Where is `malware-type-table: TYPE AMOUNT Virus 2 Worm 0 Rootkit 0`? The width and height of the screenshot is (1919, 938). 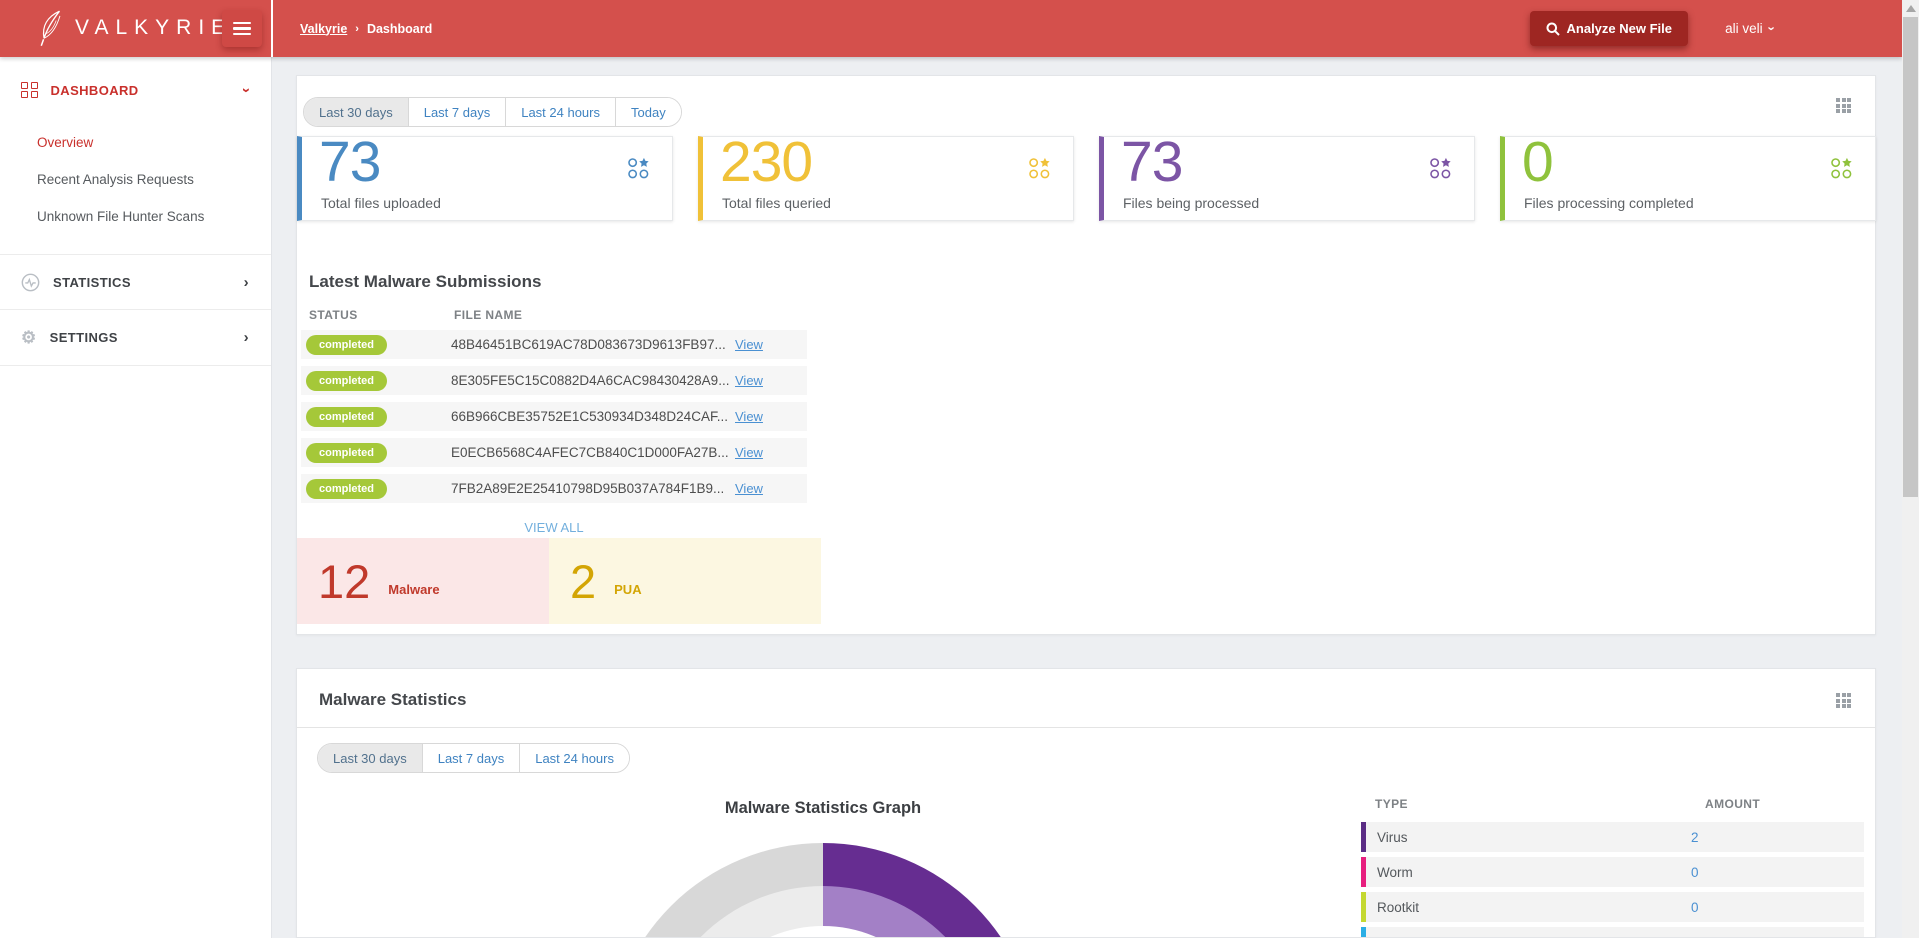 malware-type-table: TYPE AMOUNT Virus 2 Worm 0 Rootkit 0 is located at coordinates (1612, 867).